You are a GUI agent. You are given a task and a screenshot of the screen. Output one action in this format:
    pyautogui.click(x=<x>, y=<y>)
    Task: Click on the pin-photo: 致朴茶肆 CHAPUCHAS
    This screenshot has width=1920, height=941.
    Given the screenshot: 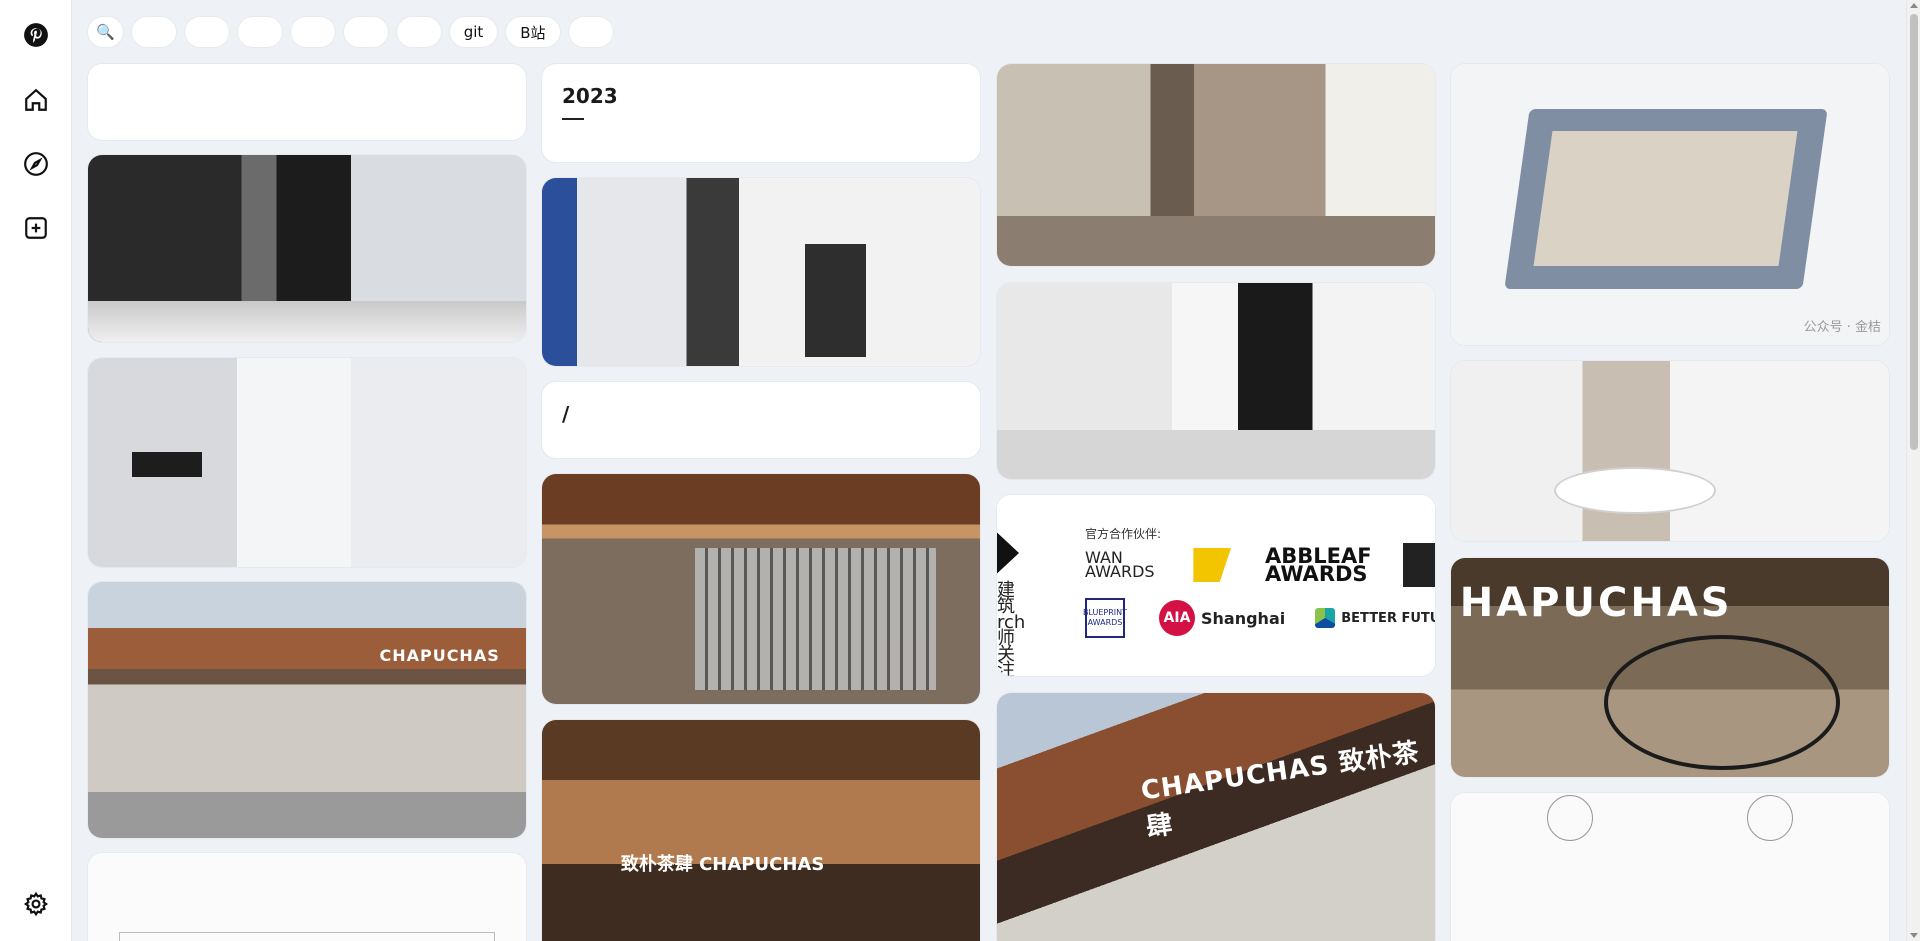 What is the action you would take?
    pyautogui.click(x=761, y=830)
    